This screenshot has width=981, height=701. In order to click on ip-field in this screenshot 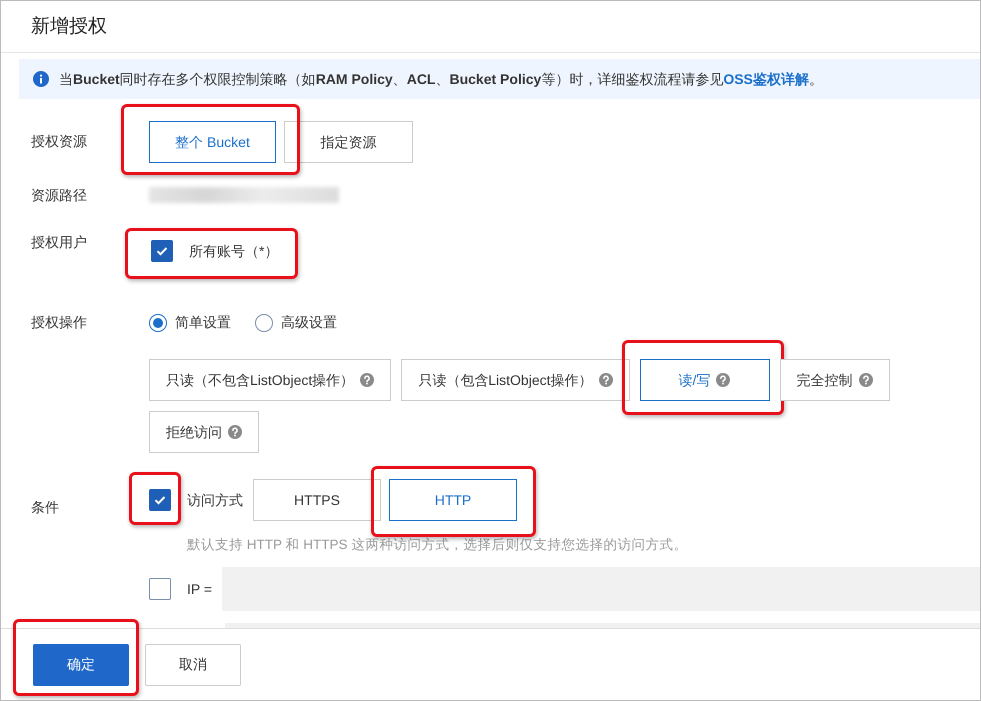, I will do `click(601, 589)`.